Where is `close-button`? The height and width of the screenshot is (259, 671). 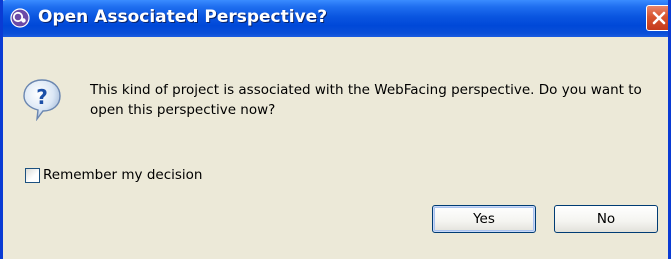
close-button is located at coordinates (657, 18).